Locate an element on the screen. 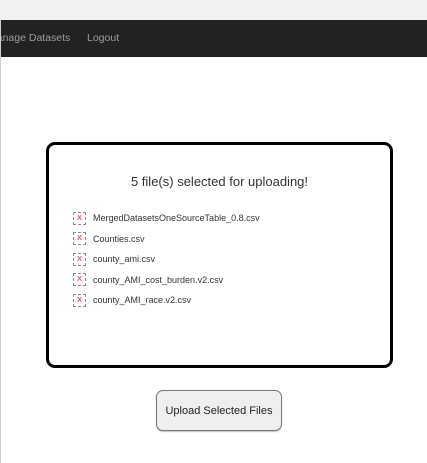  file-list-item: x county_AMI_cost_burden.v2.csv is located at coordinates (166, 280).